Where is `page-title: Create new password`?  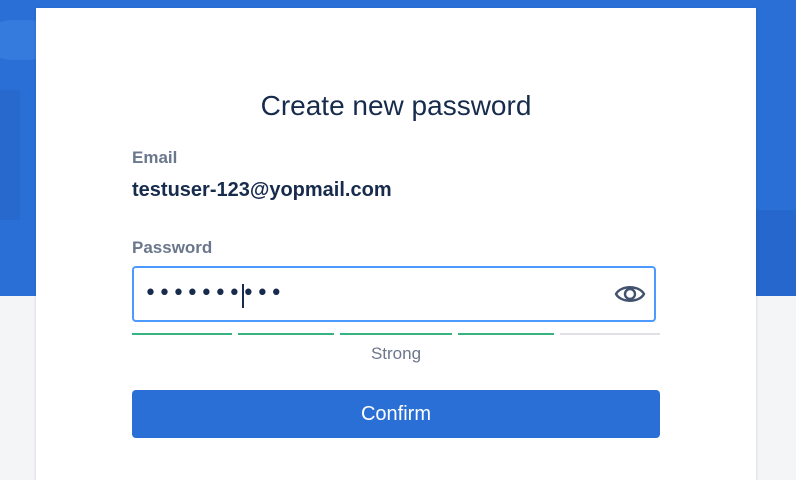
page-title: Create new password is located at coordinates (396, 105).